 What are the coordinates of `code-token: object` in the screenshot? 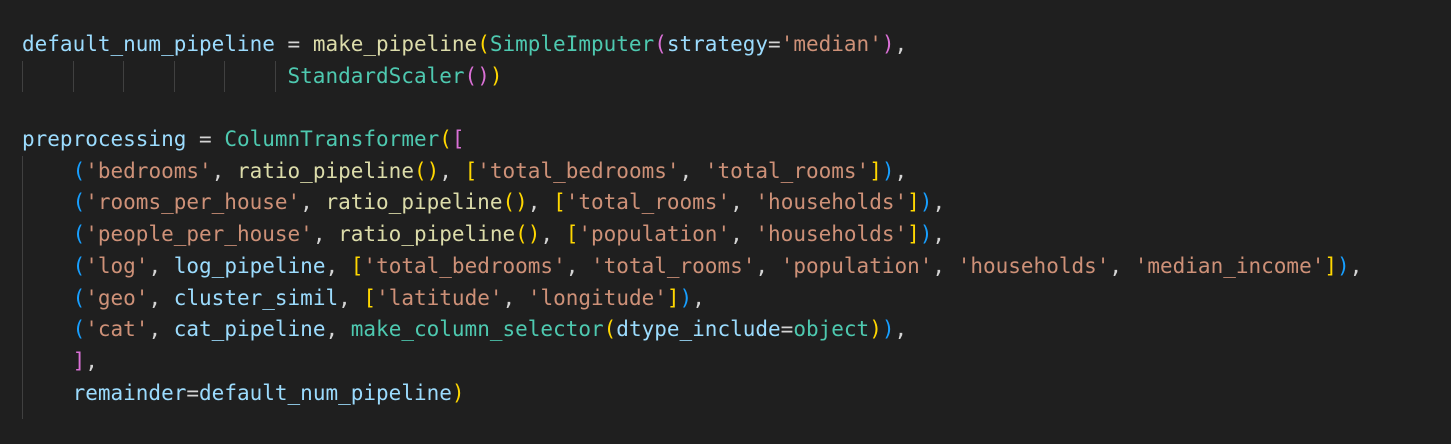 It's located at (831, 329).